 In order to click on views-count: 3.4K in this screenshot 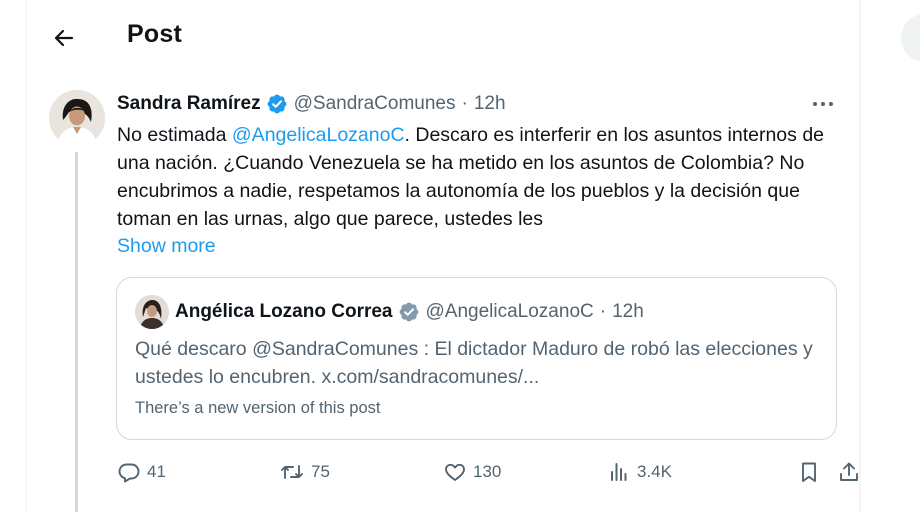, I will do `click(654, 471)`.